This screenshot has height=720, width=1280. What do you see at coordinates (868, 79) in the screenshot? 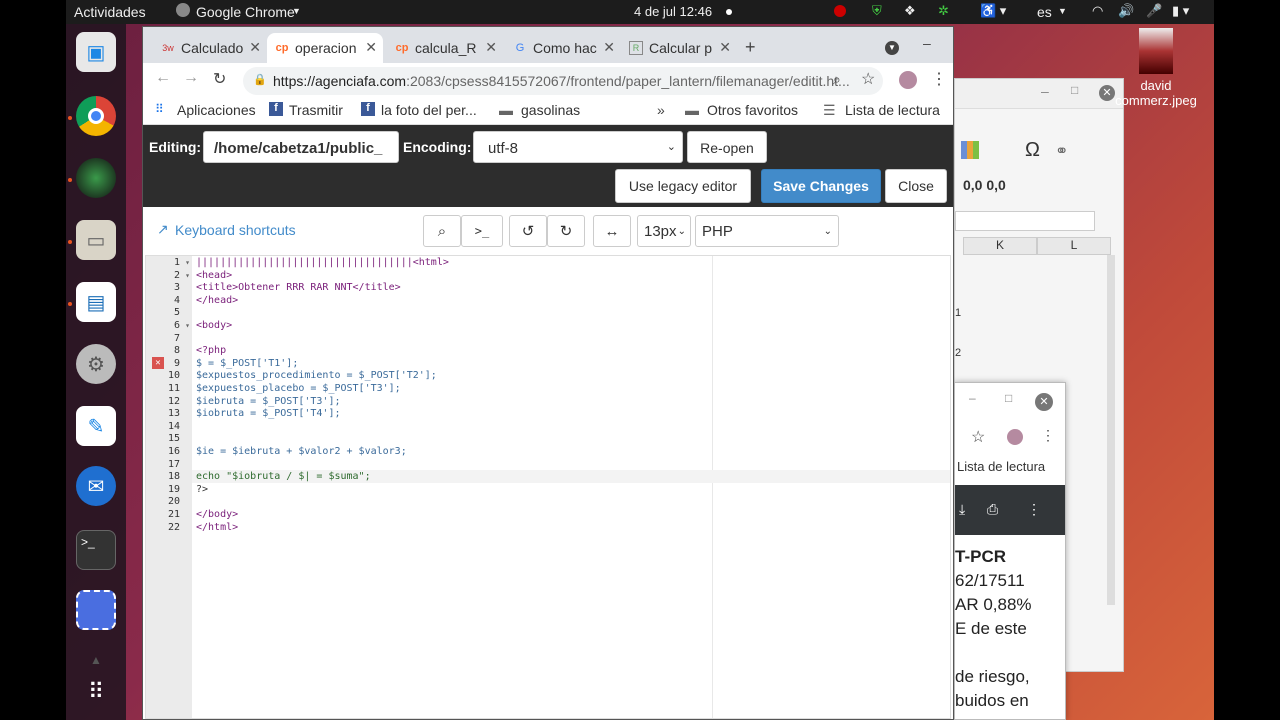
I see `bookmark-star-icon: ☆` at bounding box center [868, 79].